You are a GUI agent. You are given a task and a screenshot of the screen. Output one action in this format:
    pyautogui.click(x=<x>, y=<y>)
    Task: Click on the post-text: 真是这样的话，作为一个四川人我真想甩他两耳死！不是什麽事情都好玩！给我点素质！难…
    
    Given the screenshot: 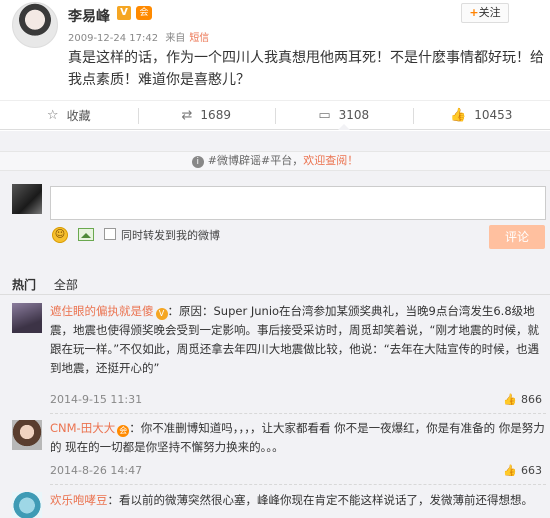 What is the action you would take?
    pyautogui.click(x=306, y=69)
    